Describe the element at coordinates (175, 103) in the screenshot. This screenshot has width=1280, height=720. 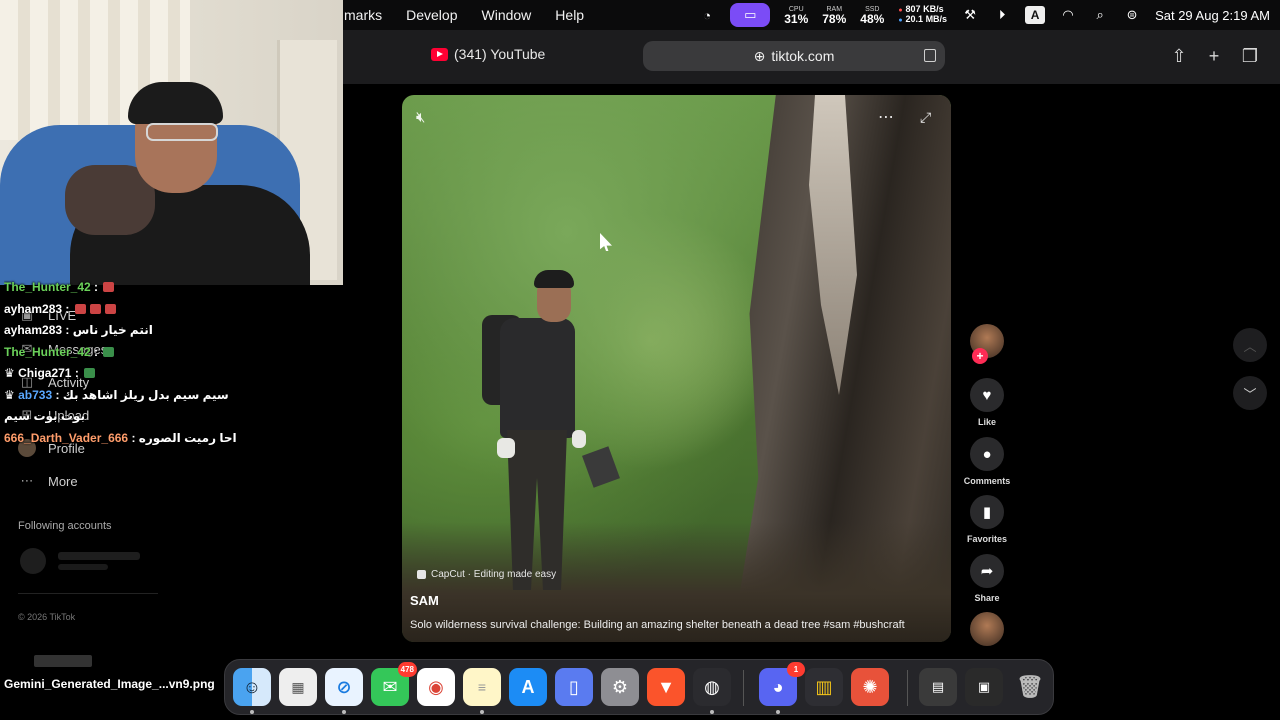
I see `streamer-hair` at that location.